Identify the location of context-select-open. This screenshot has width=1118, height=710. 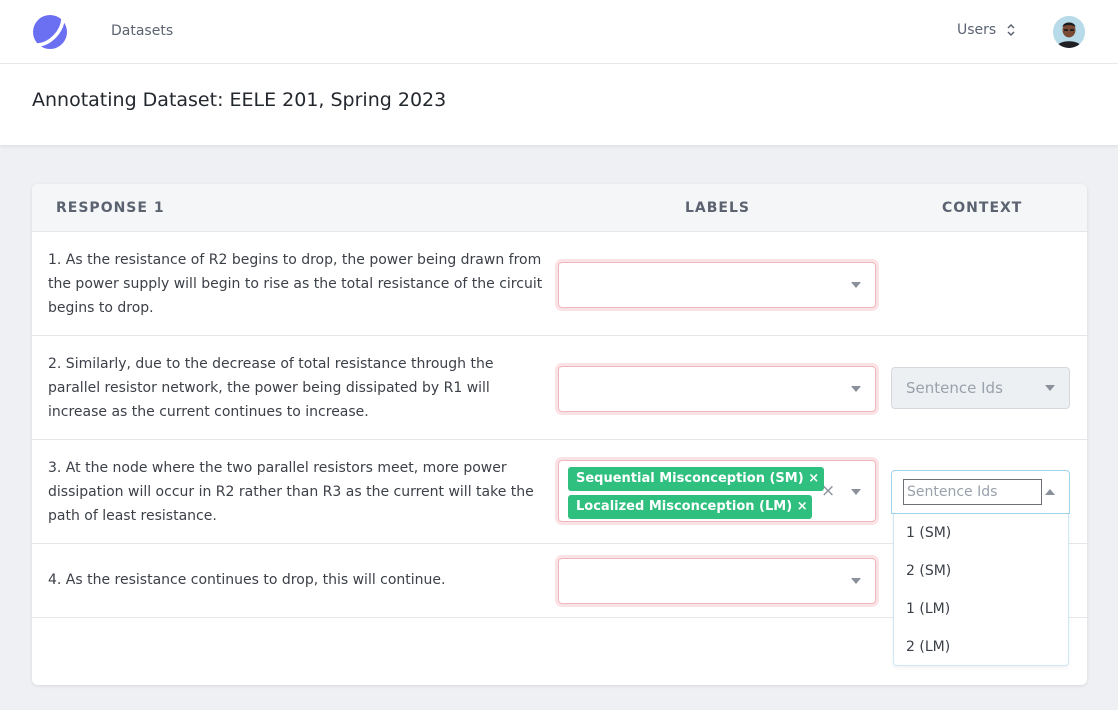
(980, 492).